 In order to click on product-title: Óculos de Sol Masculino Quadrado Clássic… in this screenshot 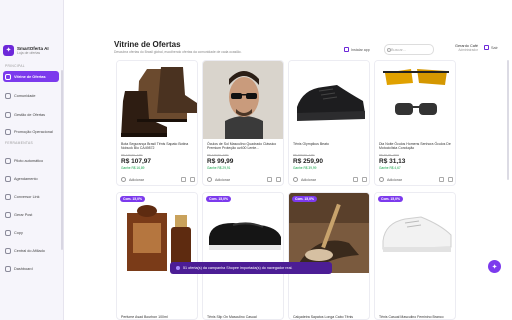, I will do `click(242, 146)`.